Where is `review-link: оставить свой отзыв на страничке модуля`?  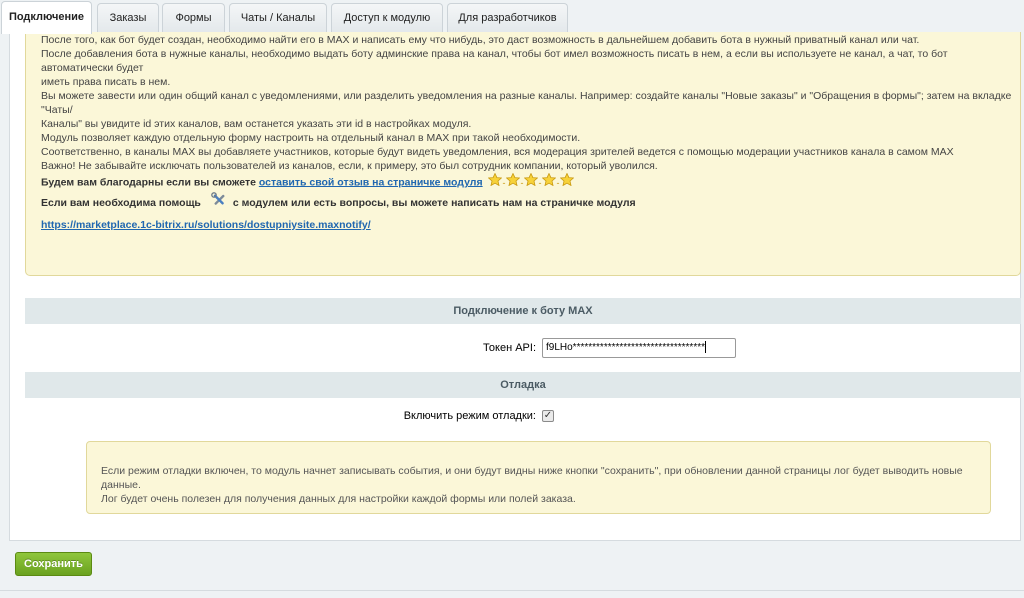 review-link: оставить свой отзыв на страничке модуля is located at coordinates (371, 182).